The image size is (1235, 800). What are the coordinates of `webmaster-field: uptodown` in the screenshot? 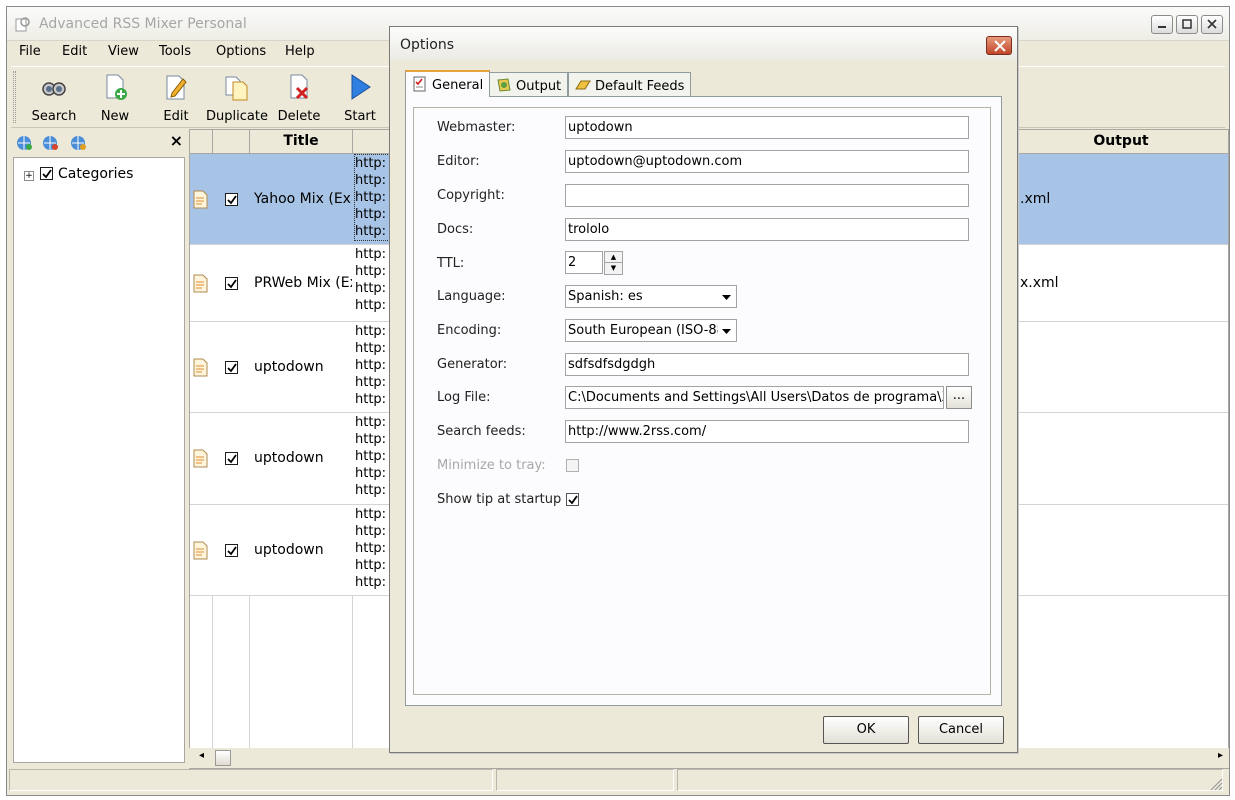 It's located at (767, 127).